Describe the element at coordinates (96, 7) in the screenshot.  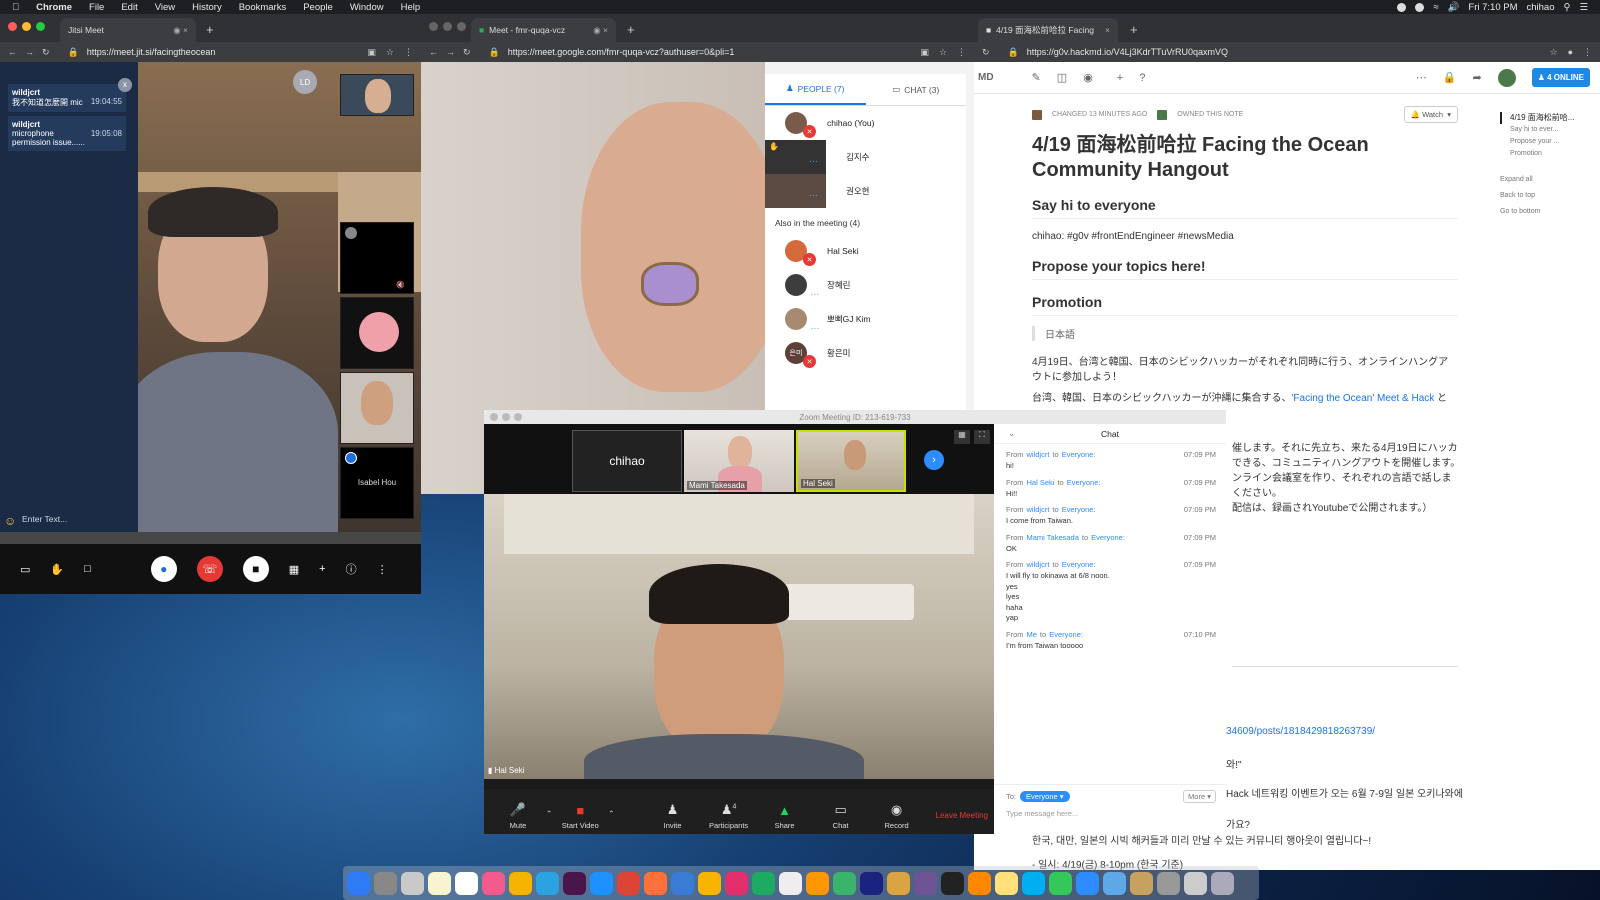
I see `menu-file: File` at that location.